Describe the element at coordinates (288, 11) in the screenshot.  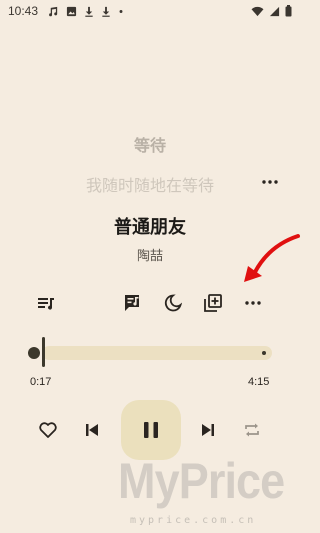
I see `battery-icon` at that location.